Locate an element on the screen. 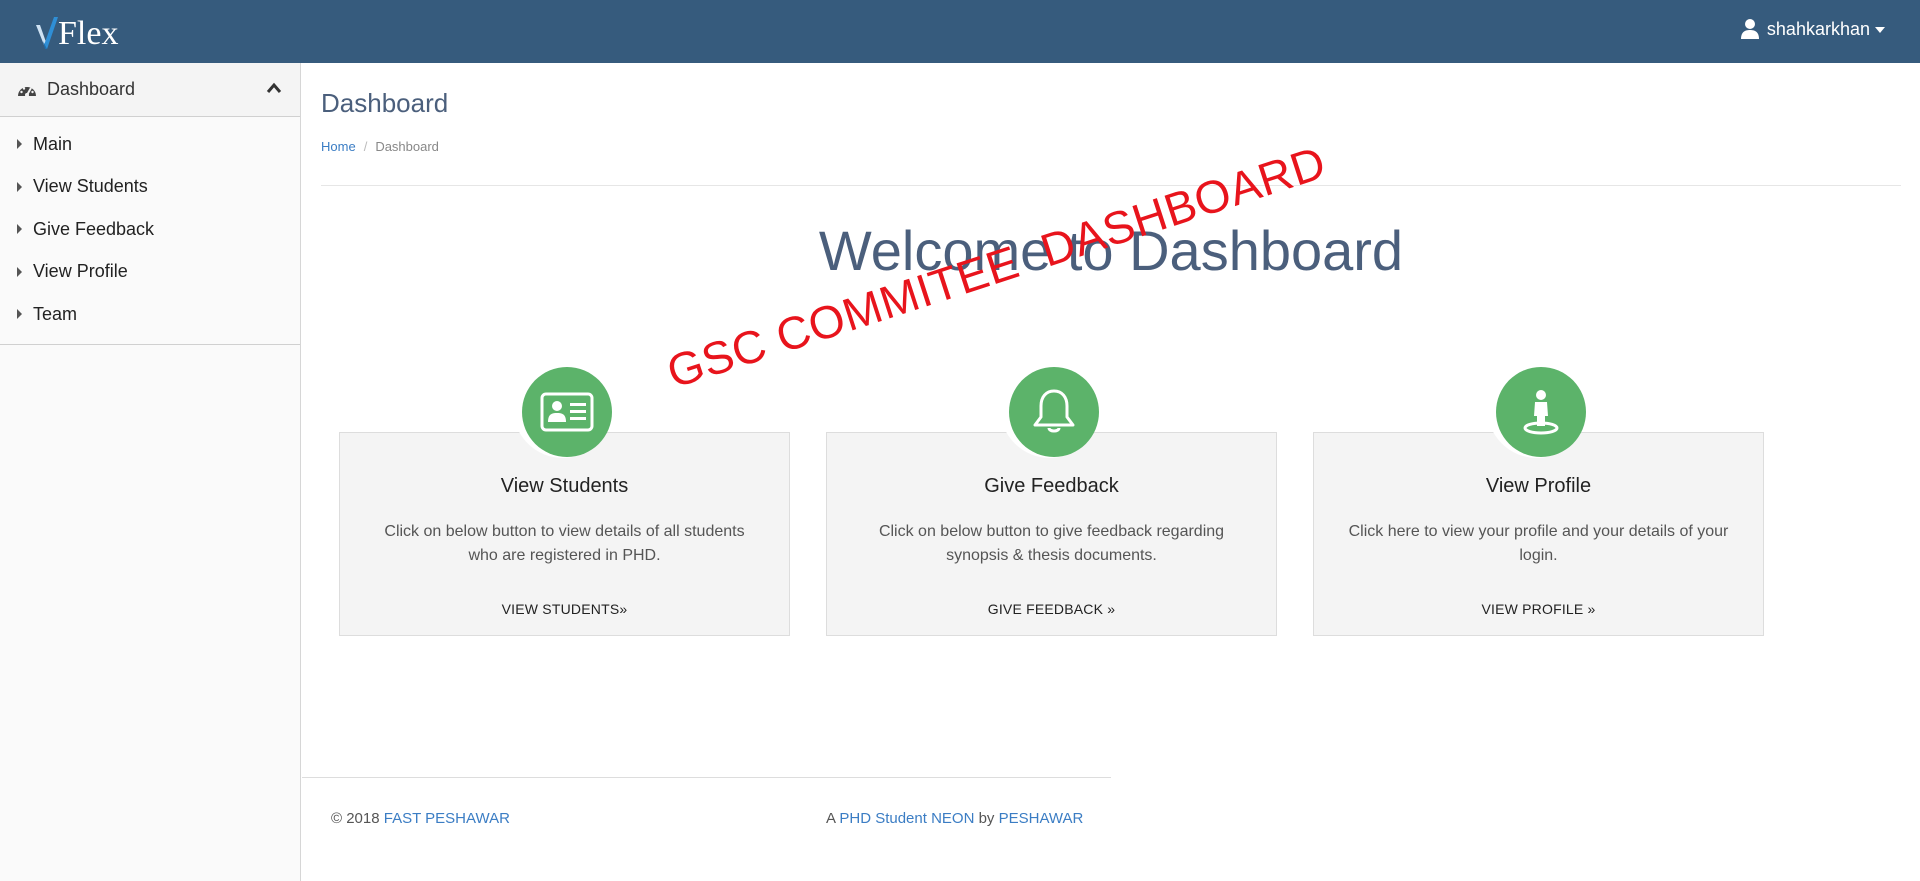 The width and height of the screenshot is (1920, 881). sidebar-item-team: Team is located at coordinates (150, 314).